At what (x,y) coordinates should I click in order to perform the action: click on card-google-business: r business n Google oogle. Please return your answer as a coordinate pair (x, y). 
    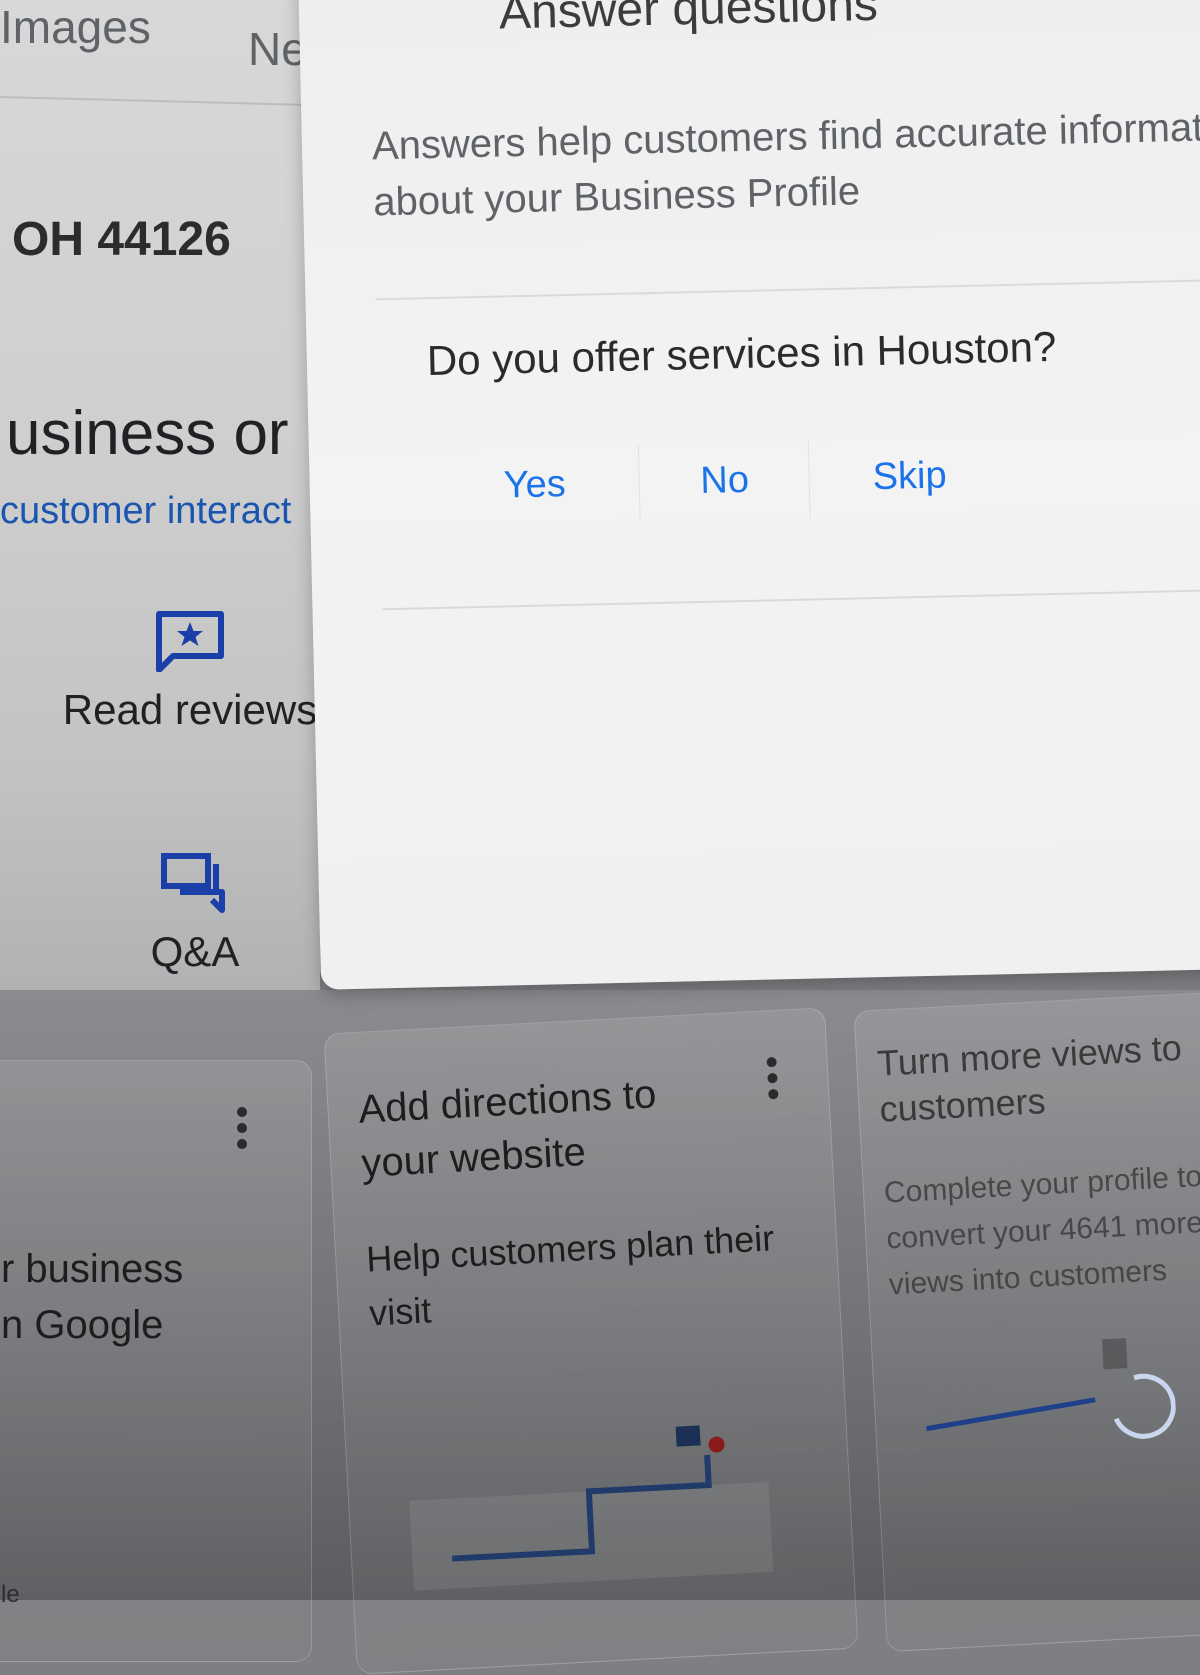
    Looking at the image, I should click on (156, 1361).